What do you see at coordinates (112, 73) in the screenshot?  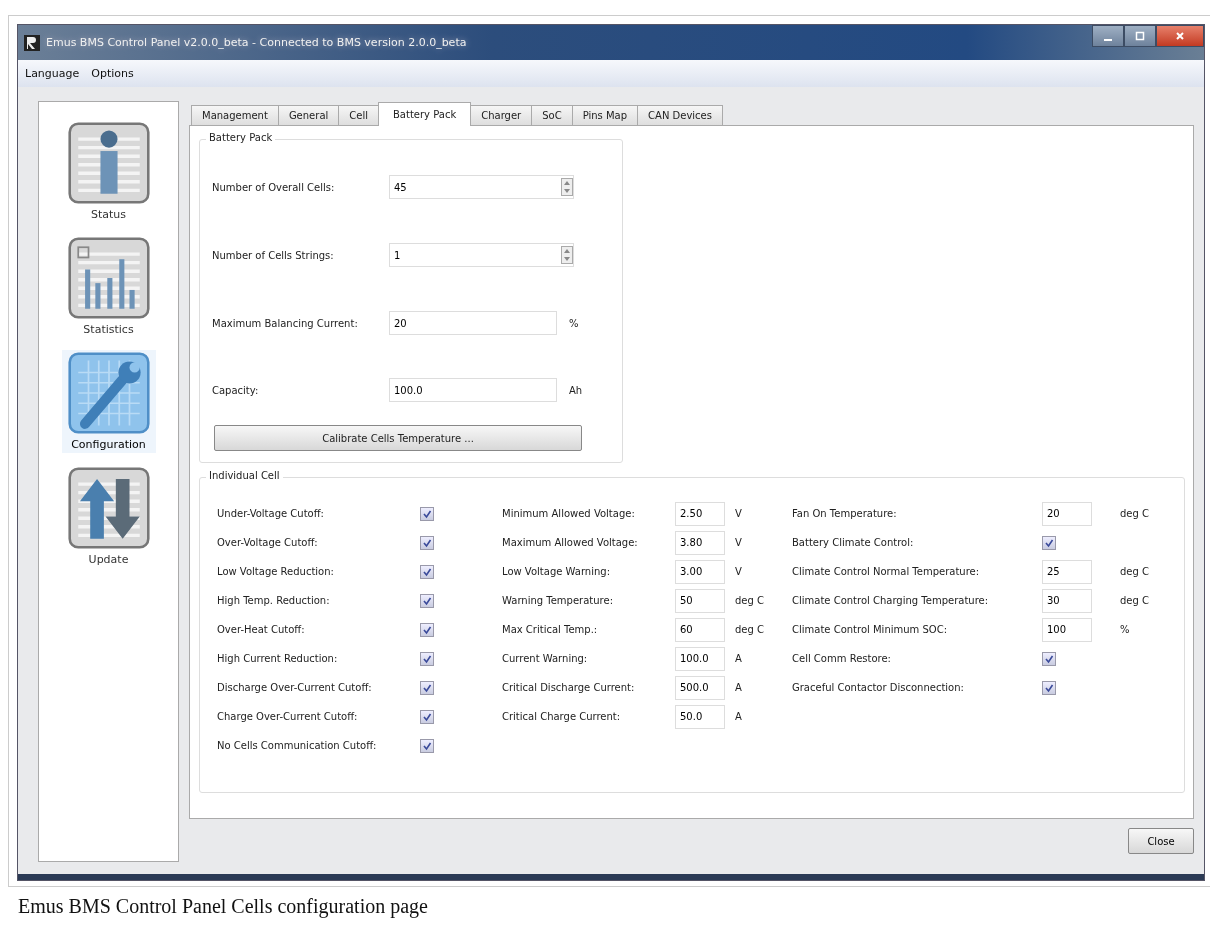 I see `menu-item: Options` at bounding box center [112, 73].